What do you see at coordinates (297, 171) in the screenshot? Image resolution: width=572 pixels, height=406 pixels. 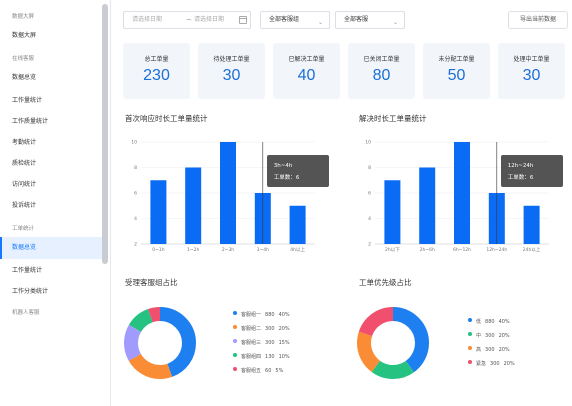 I see `chart-tooltip: 3h~4h 工单数：6` at bounding box center [297, 171].